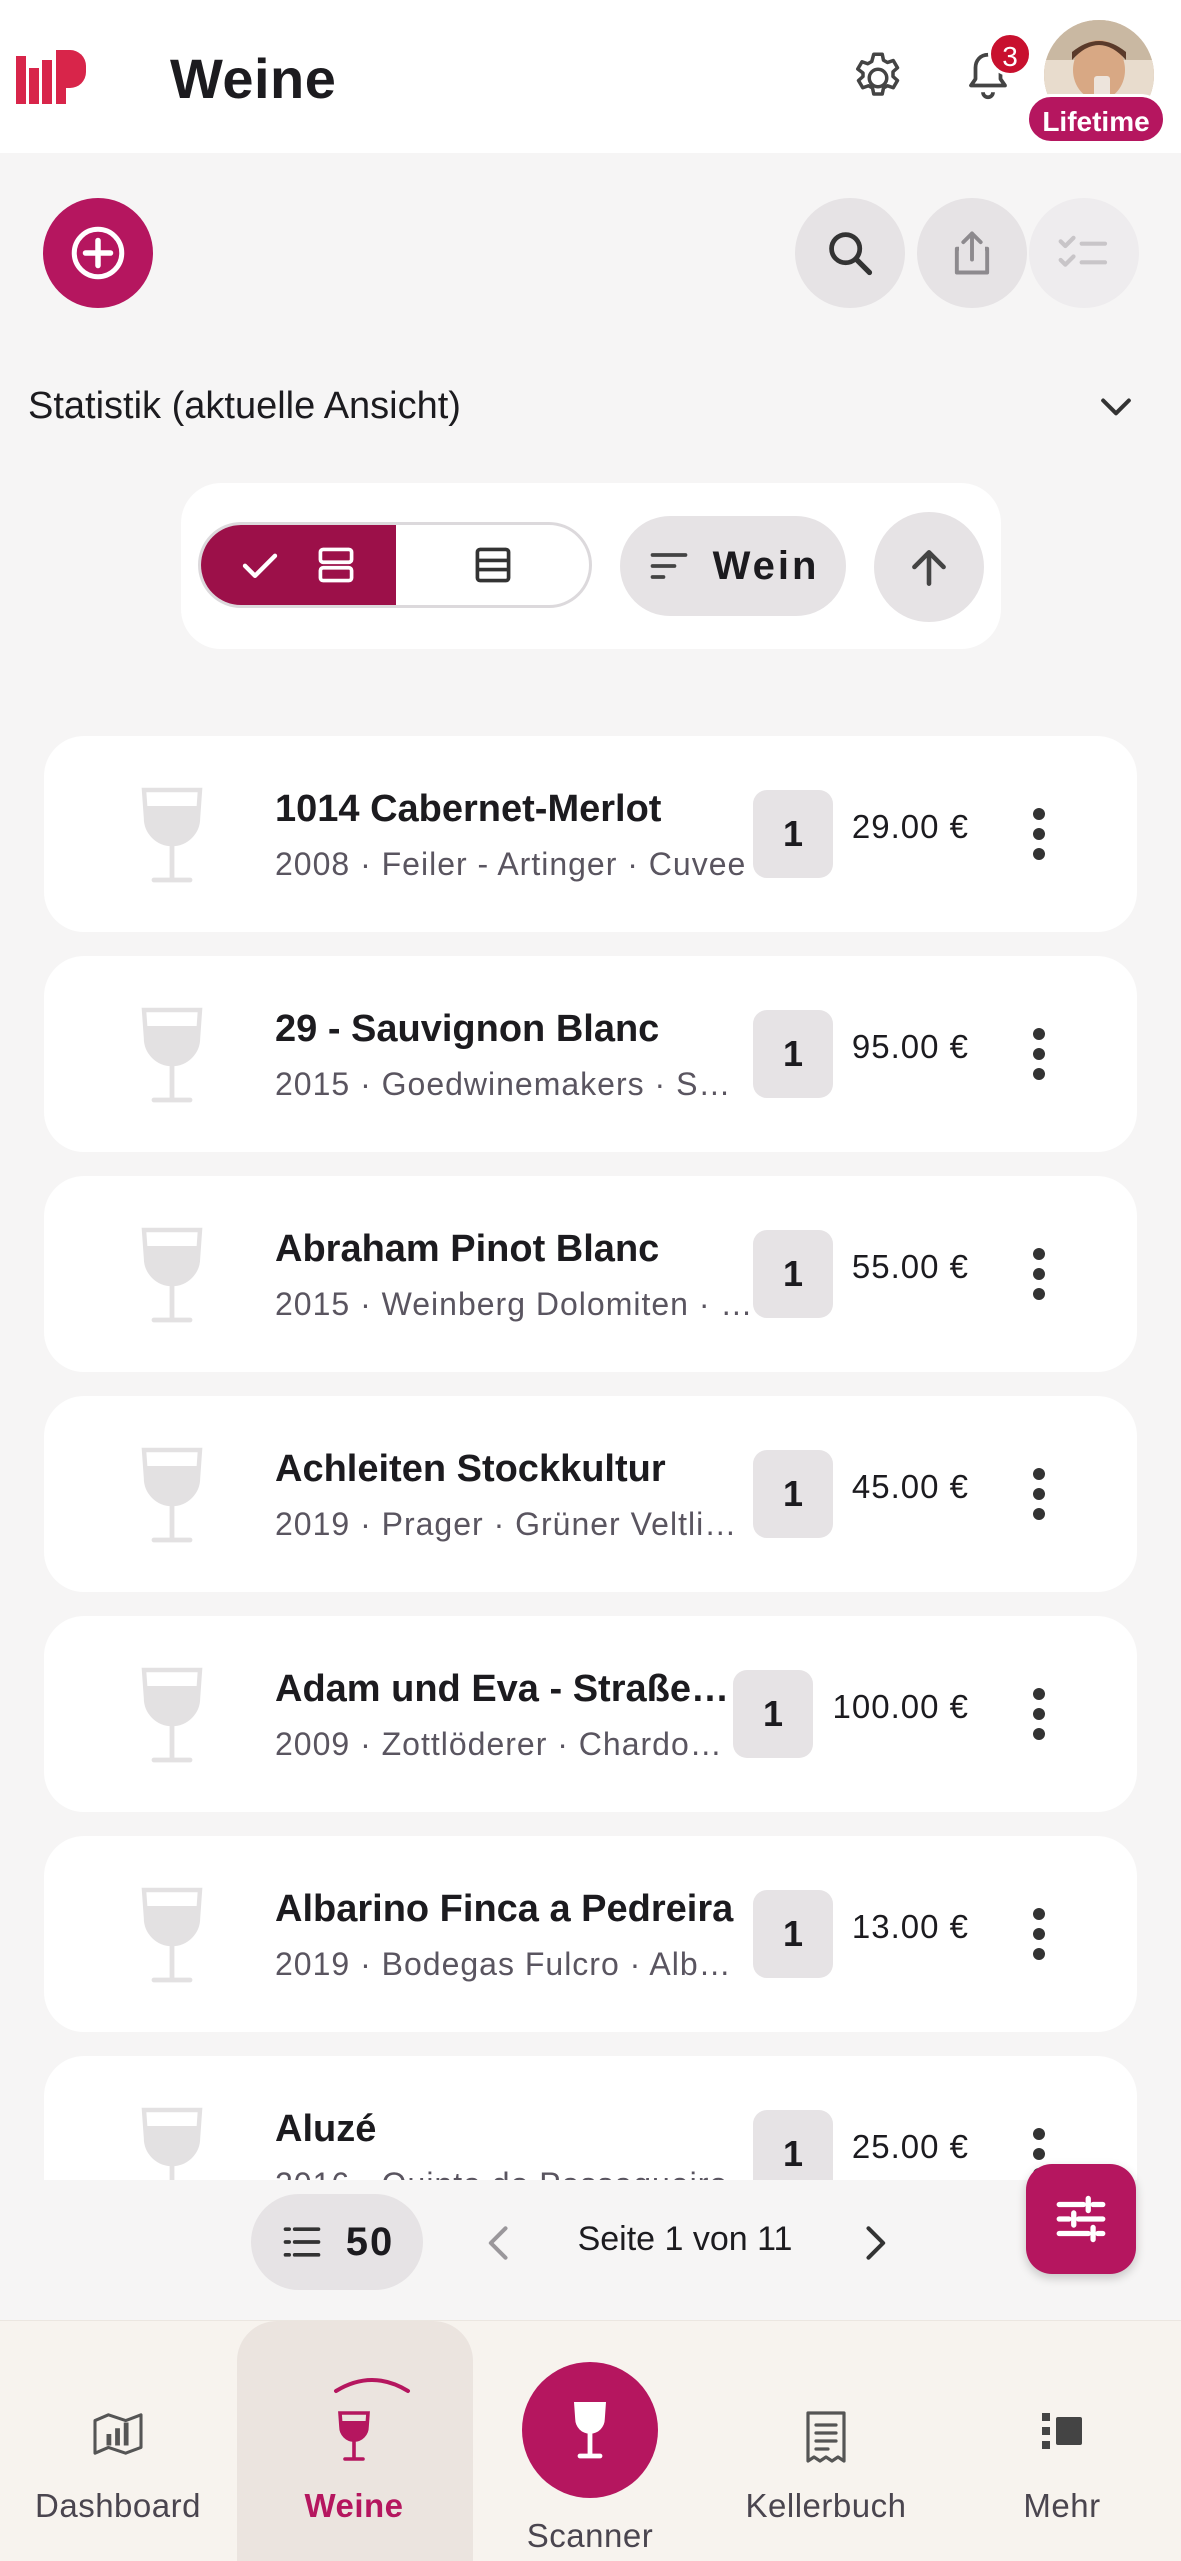 This screenshot has height=2561, width=1181. I want to click on wine-price: 55.00 €, so click(910, 1266).